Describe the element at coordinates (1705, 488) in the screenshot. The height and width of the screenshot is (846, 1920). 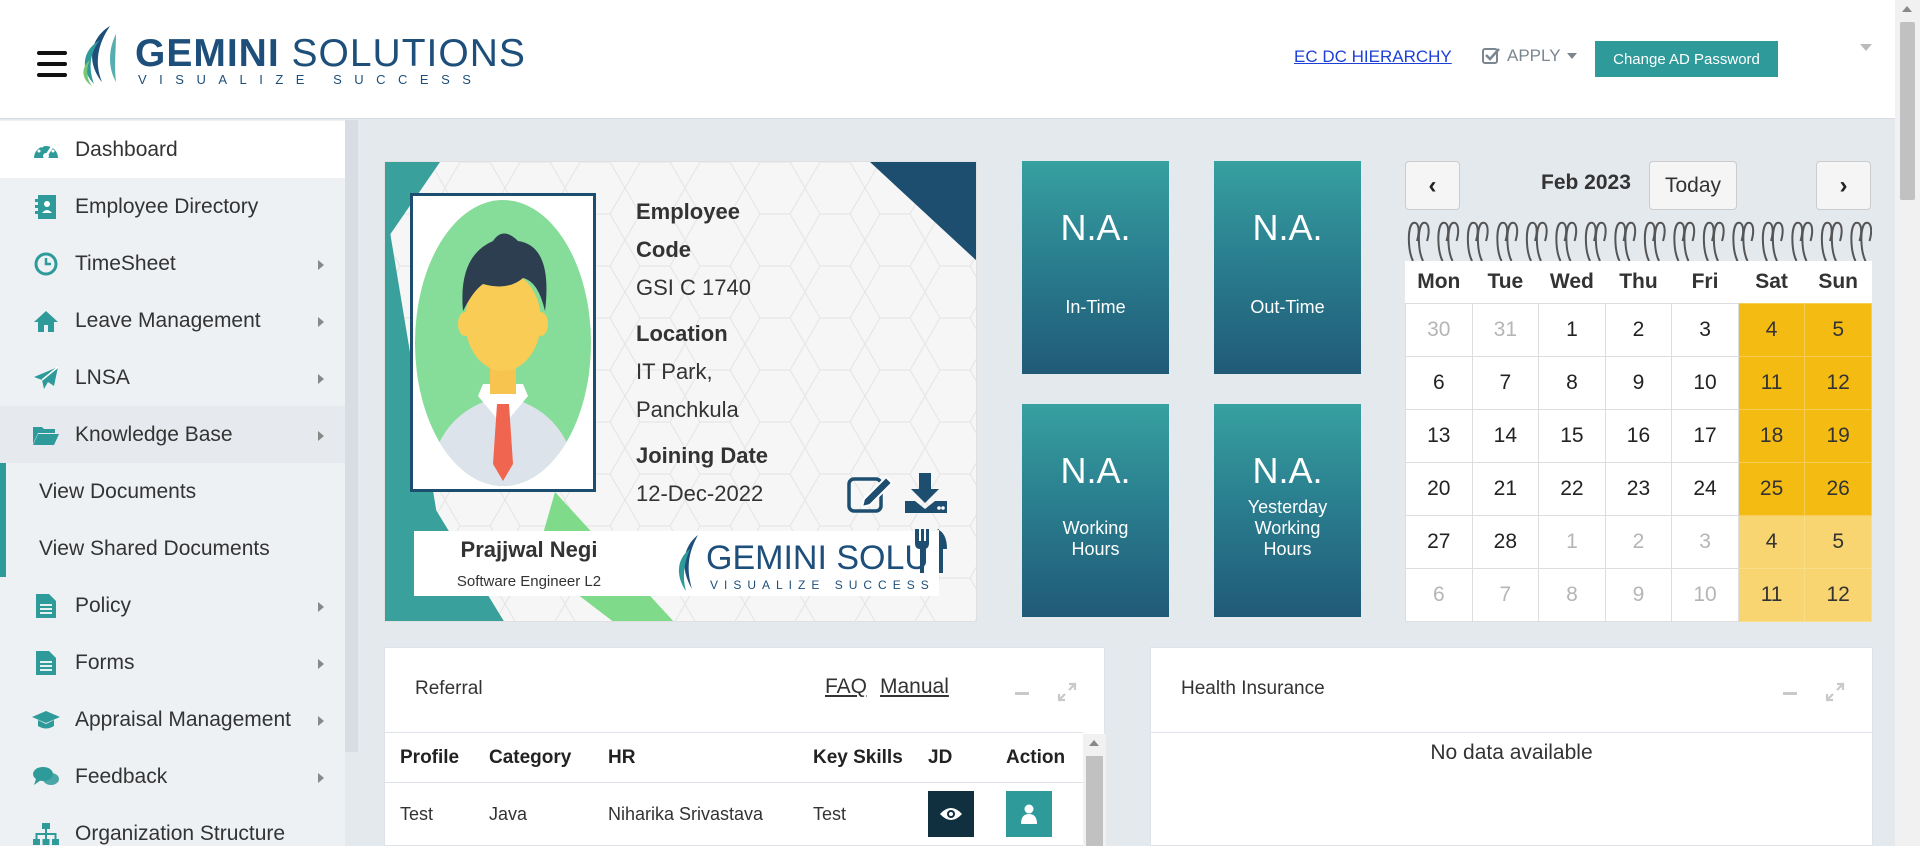
I see `calendar-day-cell: 24` at that location.